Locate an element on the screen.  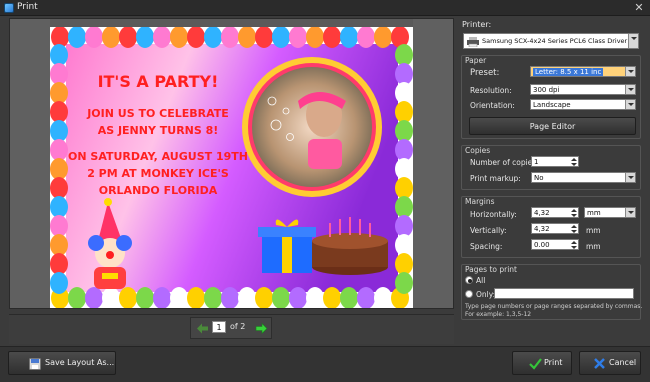
previous-page-icon is located at coordinates (202, 328).